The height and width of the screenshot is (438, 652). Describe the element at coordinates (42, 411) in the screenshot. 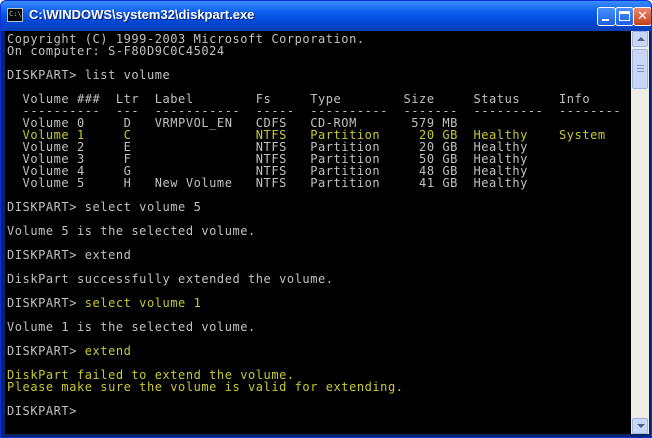

I see `console-line: DISKPART>` at that location.